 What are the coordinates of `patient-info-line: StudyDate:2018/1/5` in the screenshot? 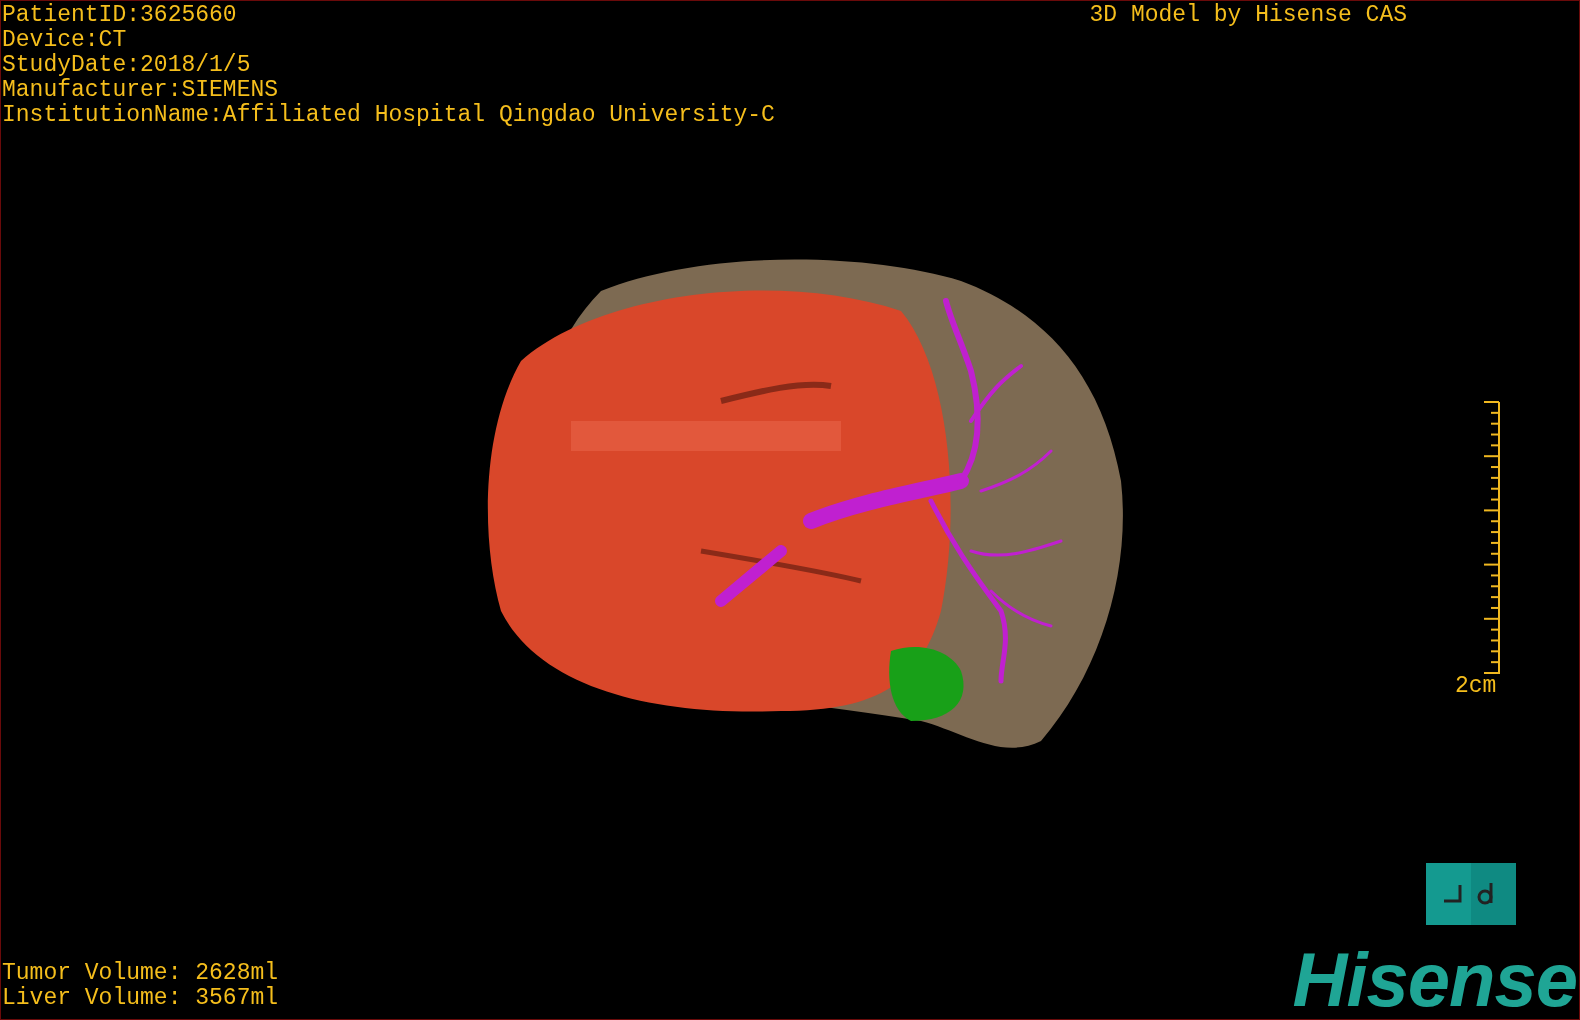 It's located at (126, 65).